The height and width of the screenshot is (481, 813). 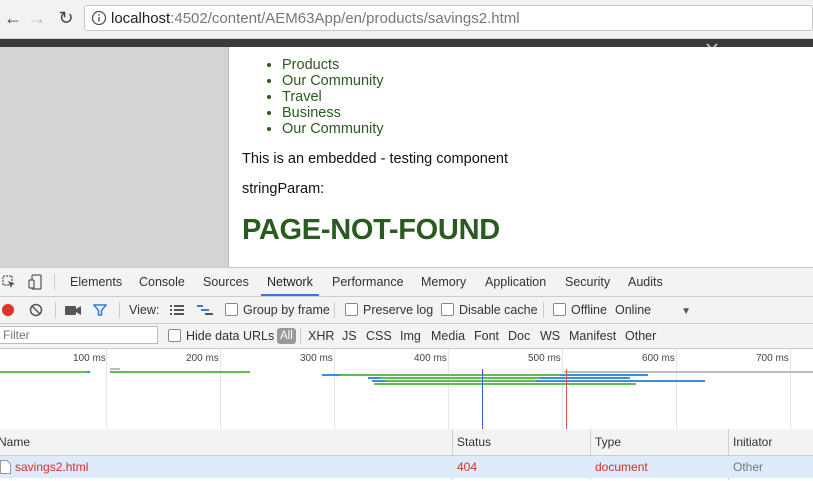 What do you see at coordinates (230, 336) in the screenshot?
I see `hide-data-urls-label: Hide data URLs` at bounding box center [230, 336].